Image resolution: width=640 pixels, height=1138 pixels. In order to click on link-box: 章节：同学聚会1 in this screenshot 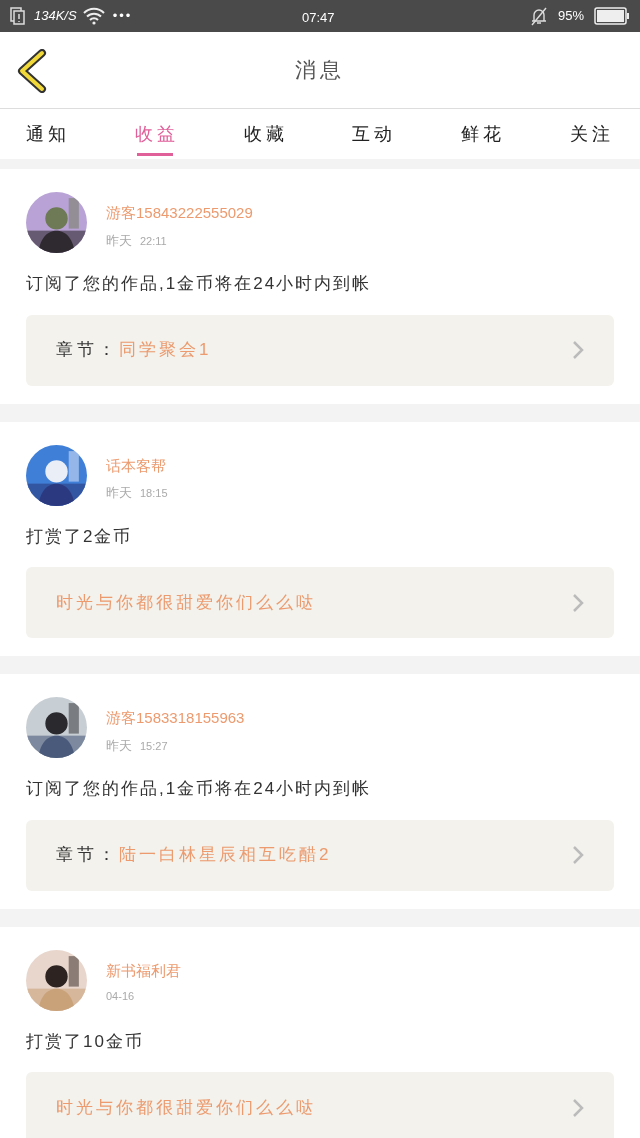, I will do `click(320, 350)`.